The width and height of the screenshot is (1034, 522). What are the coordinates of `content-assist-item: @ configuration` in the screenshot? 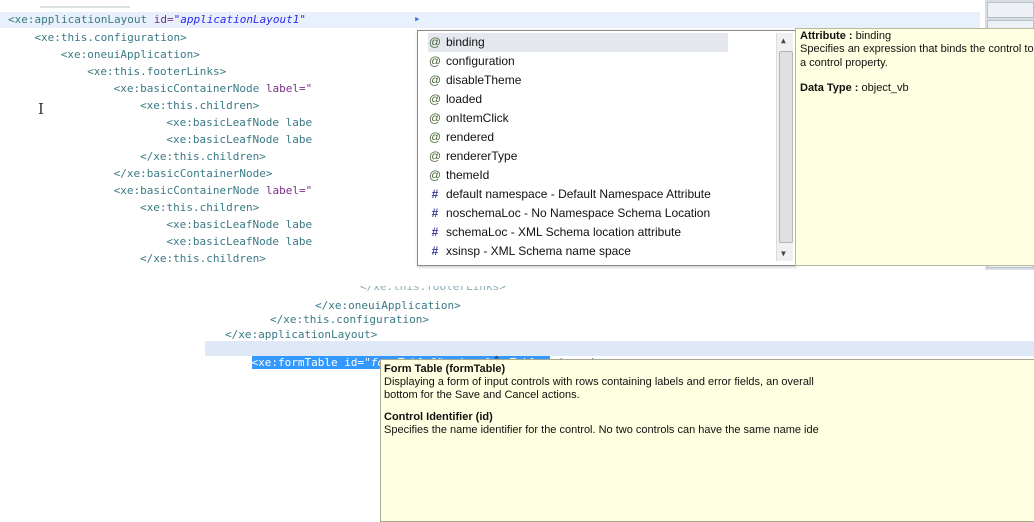 It's located at (471, 61).